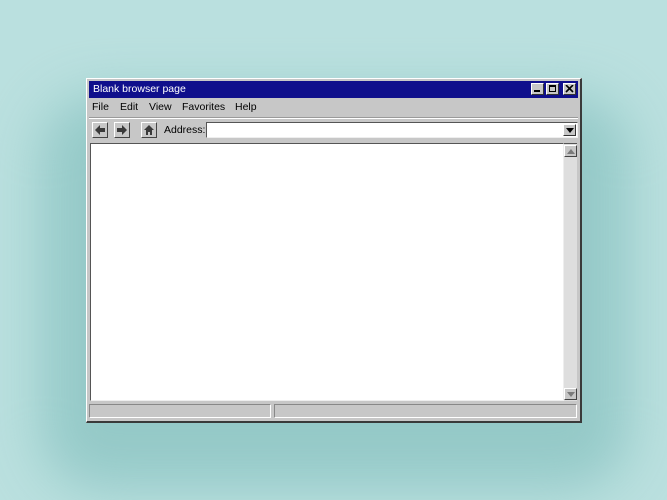 The height and width of the screenshot is (500, 667). Describe the element at coordinates (100, 107) in the screenshot. I see `menu-file: File` at that location.